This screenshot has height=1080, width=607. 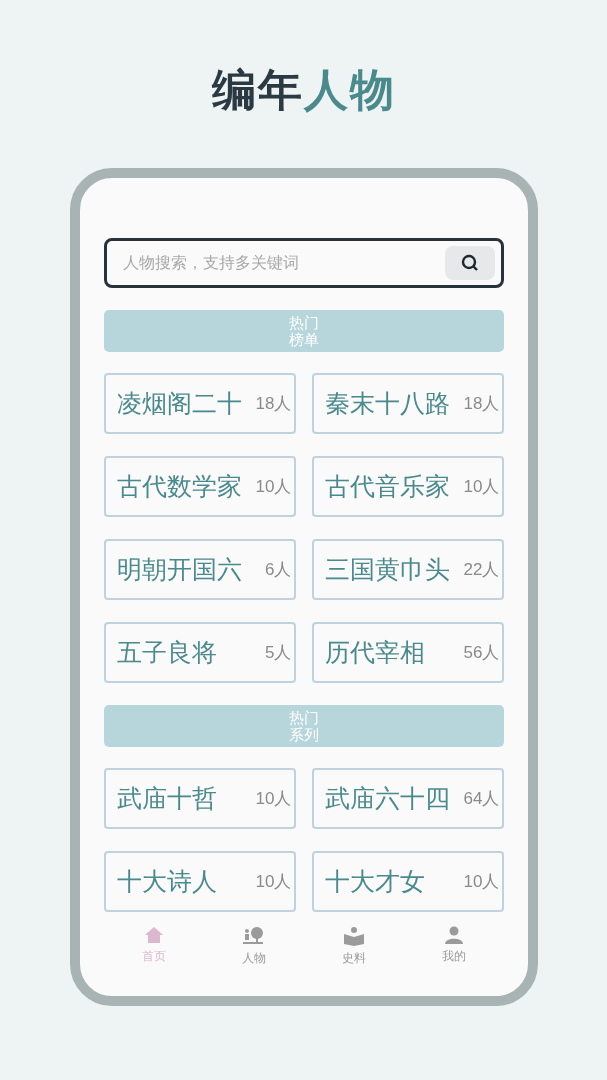 What do you see at coordinates (153, 935) in the screenshot?
I see `home-icon` at bounding box center [153, 935].